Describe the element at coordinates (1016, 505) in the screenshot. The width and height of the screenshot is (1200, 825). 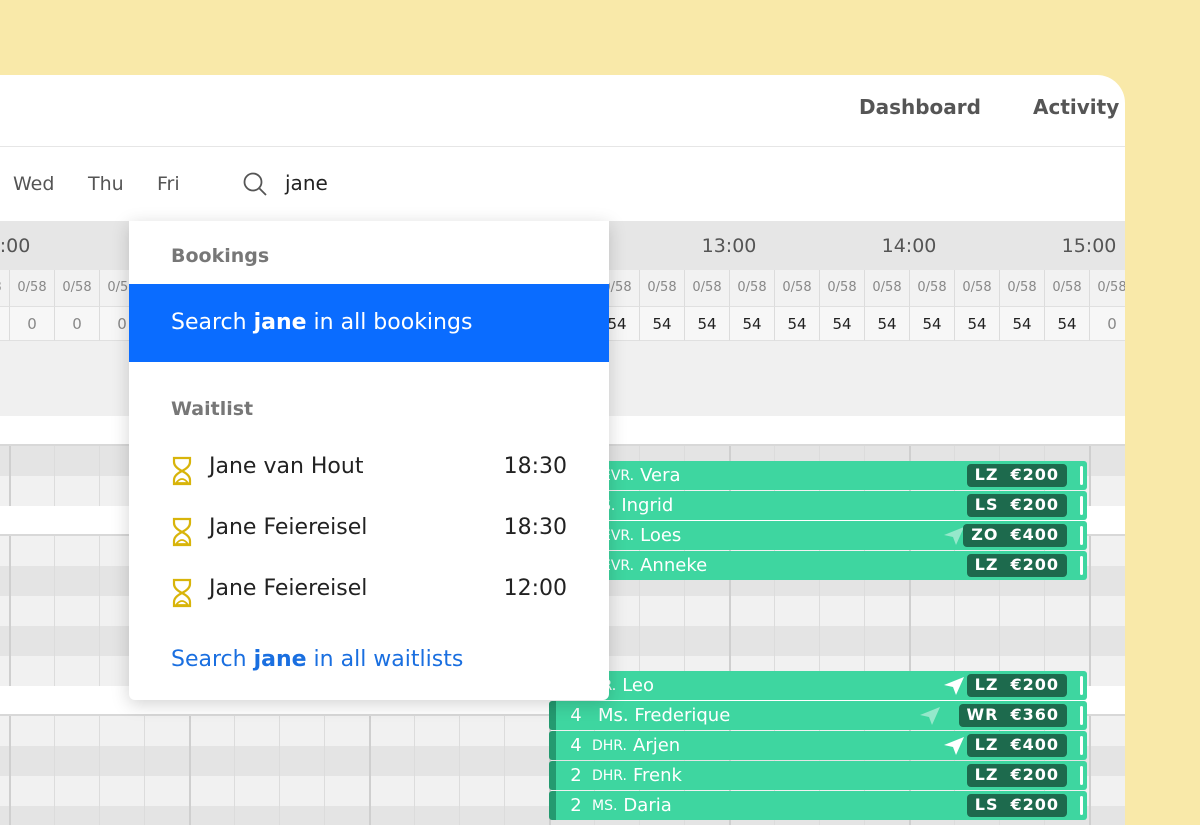
I see `booking-badge: LS €200` at that location.